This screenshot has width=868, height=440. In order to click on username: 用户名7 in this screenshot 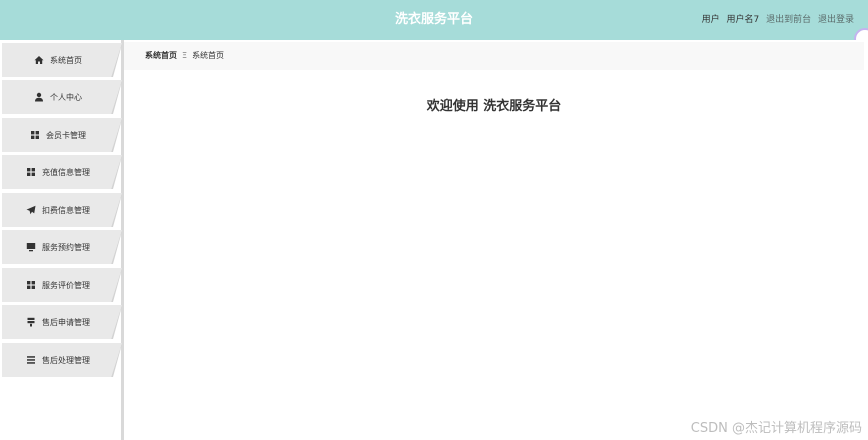, I will do `click(743, 20)`.